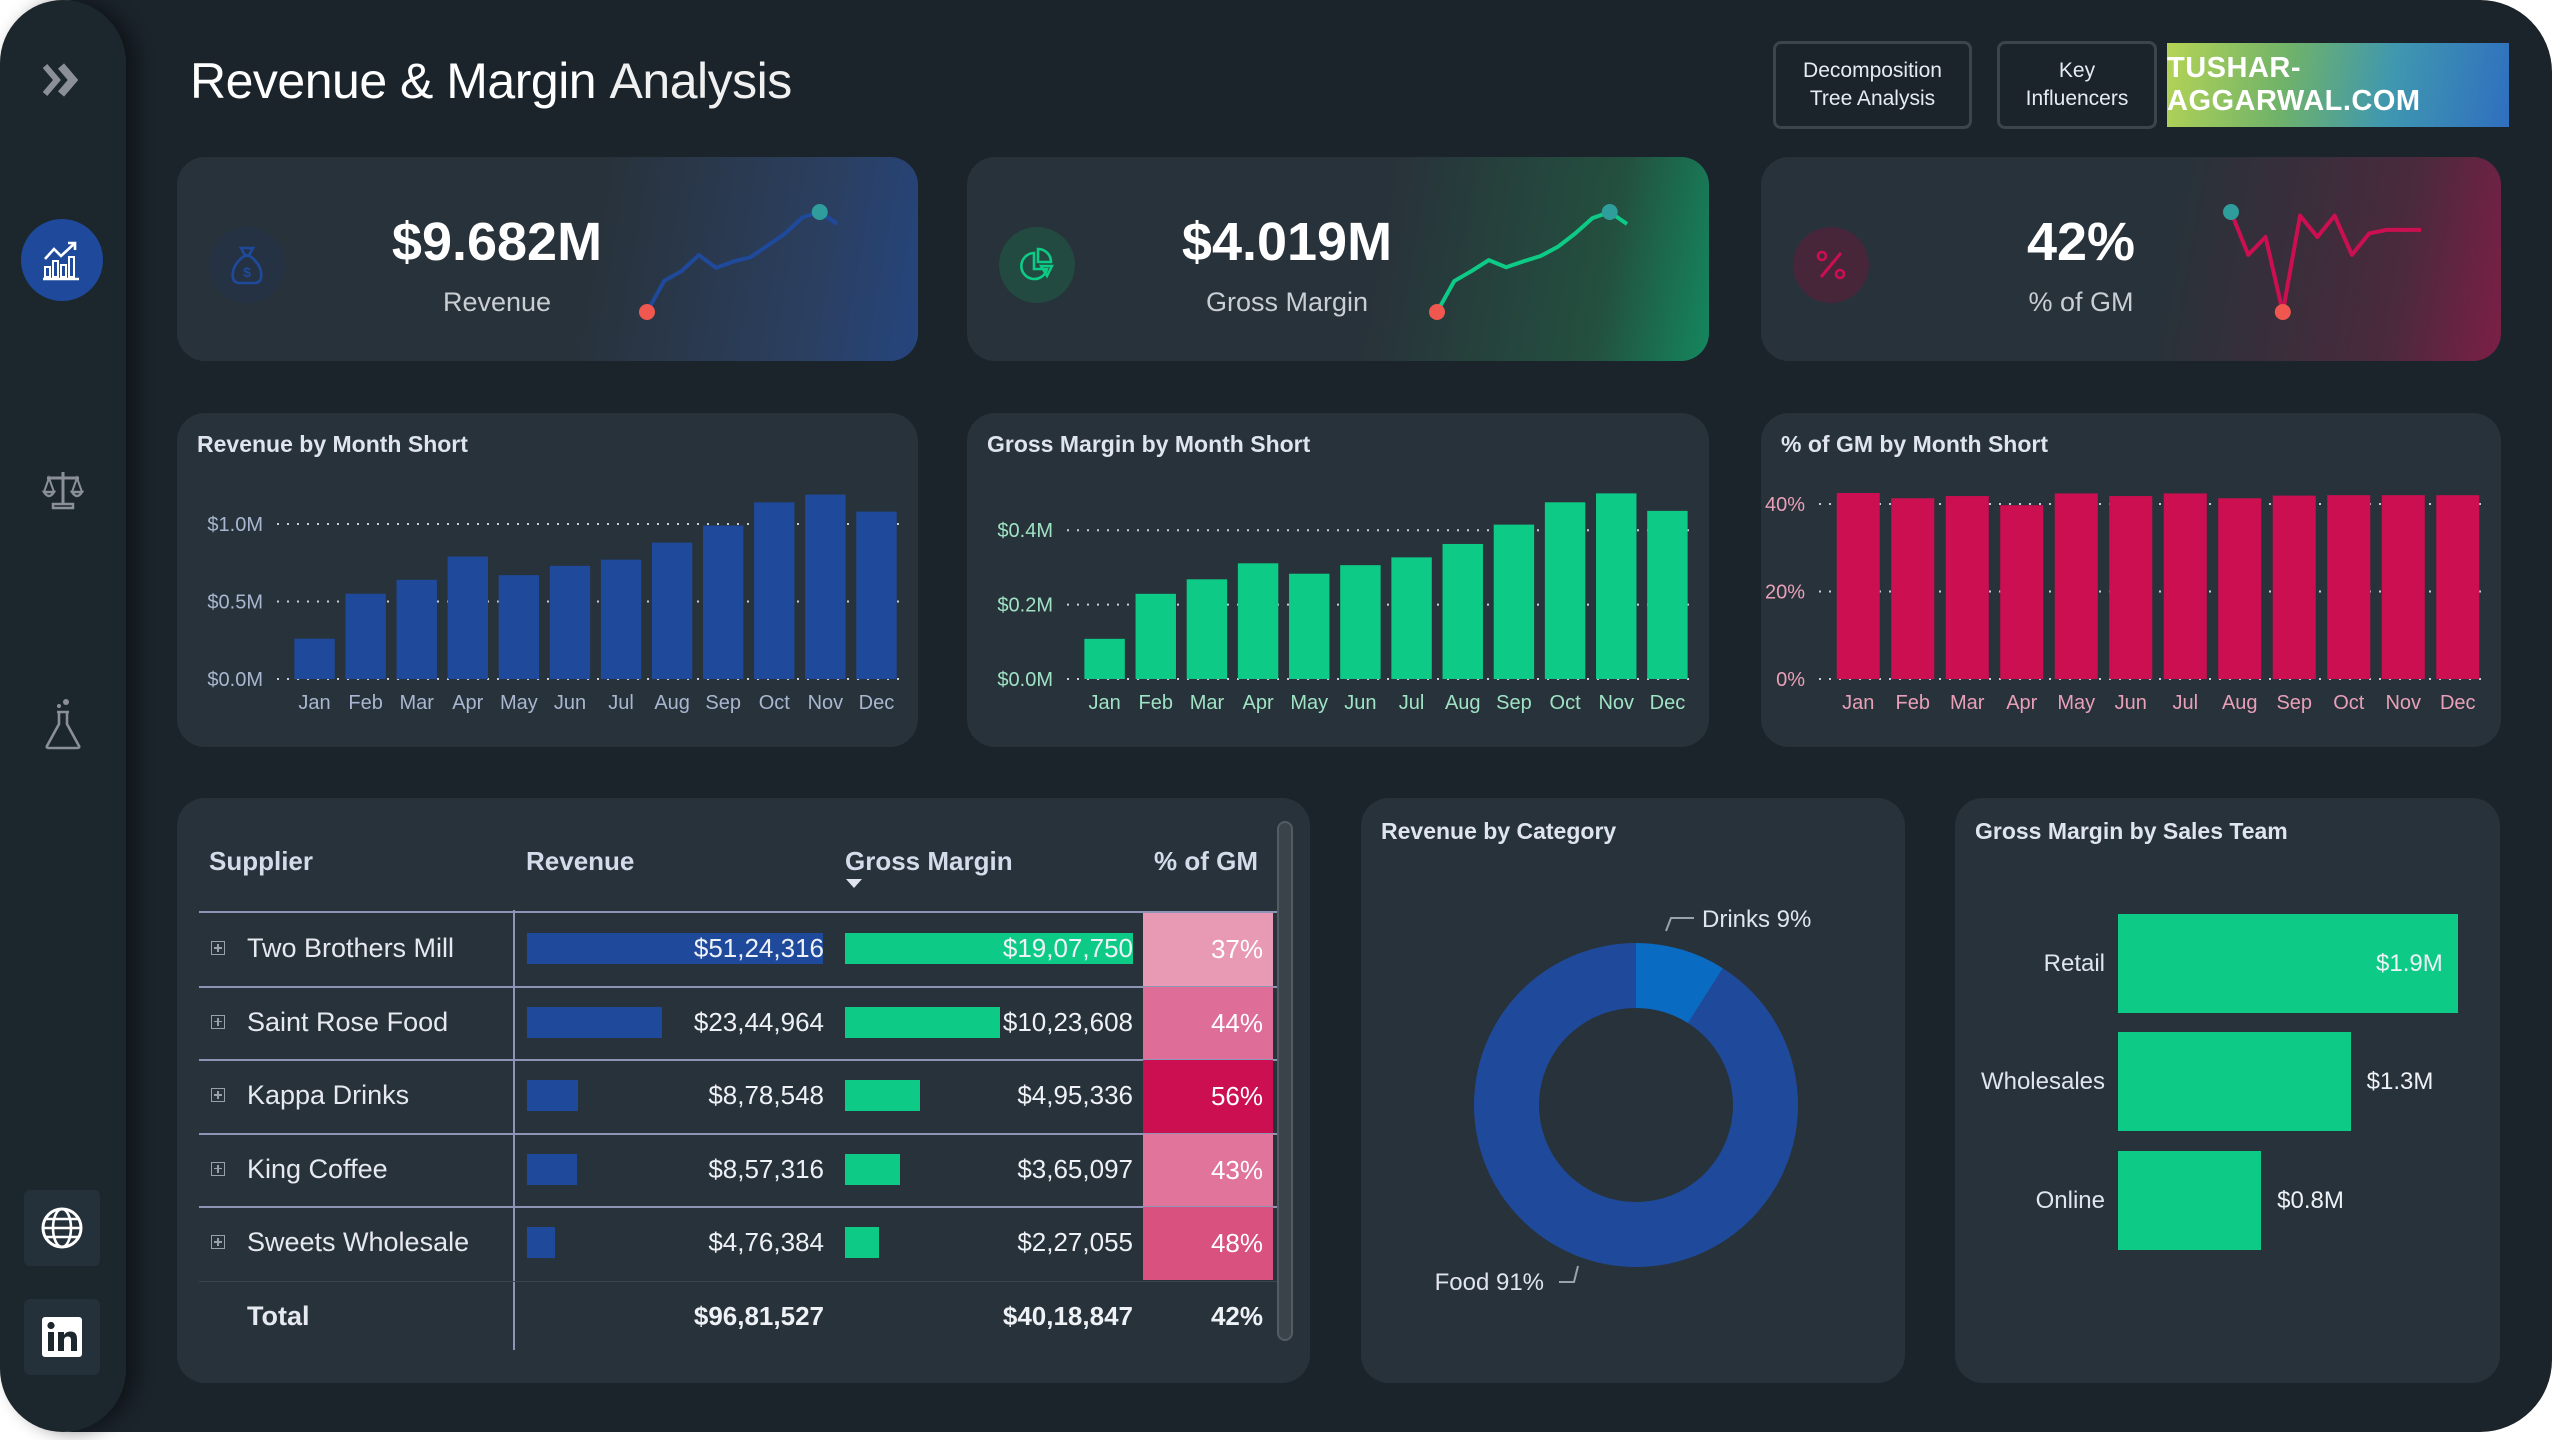  What do you see at coordinates (63, 490) in the screenshot?
I see `nav-comparison` at bounding box center [63, 490].